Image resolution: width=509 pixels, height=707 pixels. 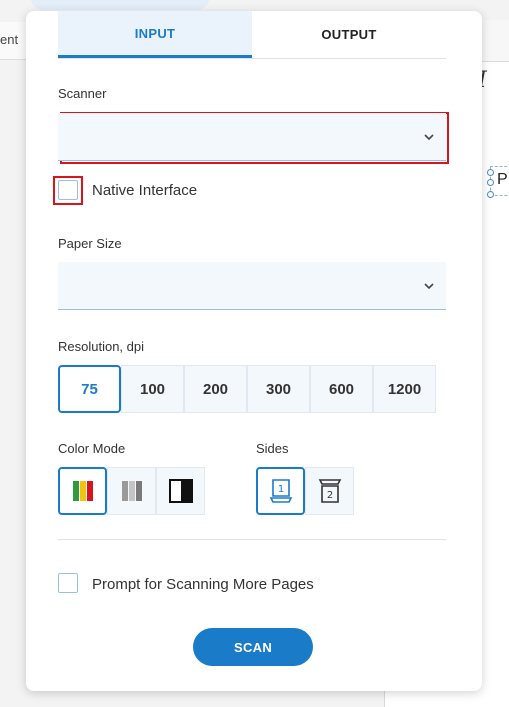 What do you see at coordinates (120, 5) in the screenshot?
I see `background-tab` at bounding box center [120, 5].